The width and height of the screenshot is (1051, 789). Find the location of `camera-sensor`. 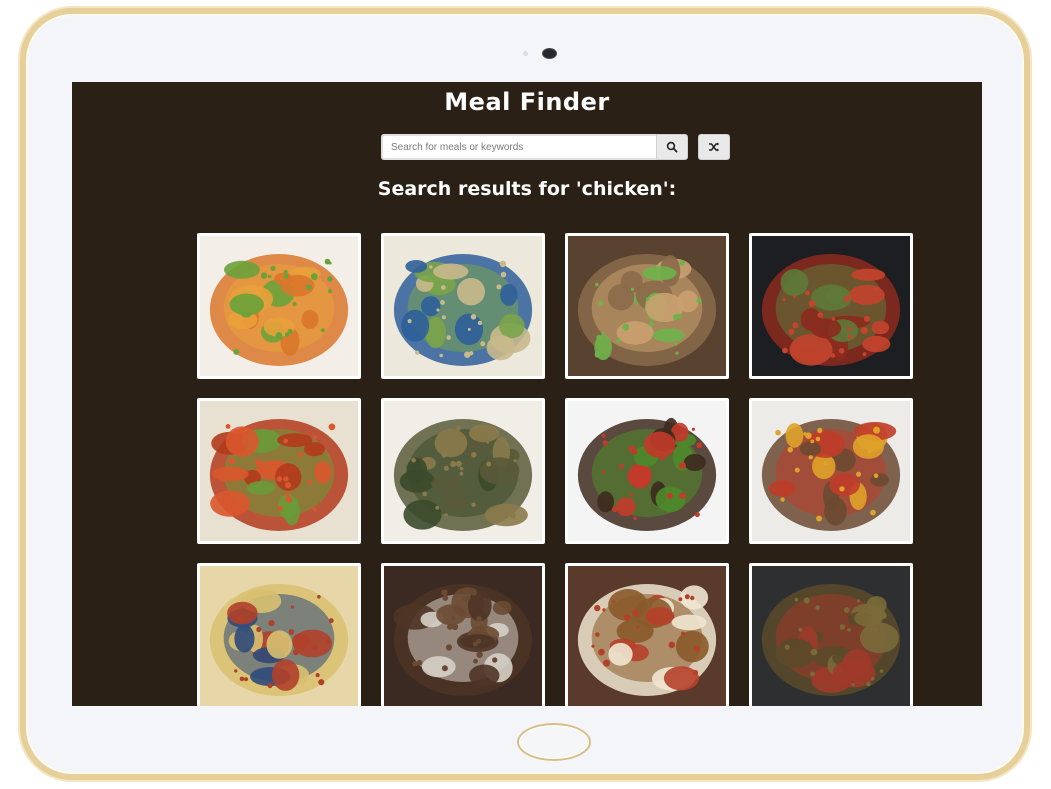

camera-sensor is located at coordinates (525, 53).